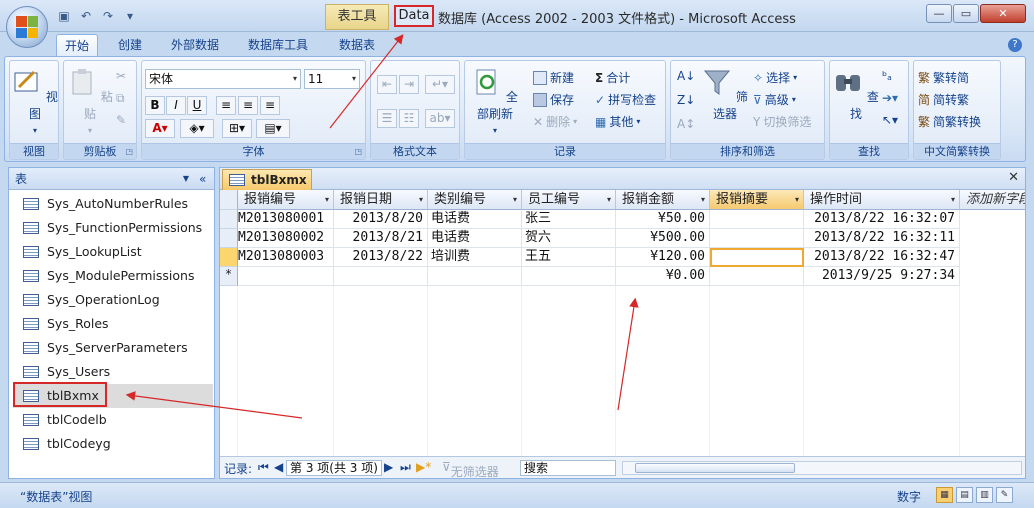 Image resolution: width=1034 pixels, height=508 pixels. I want to click on decrease-indent-icon: ⇤, so click(387, 84).